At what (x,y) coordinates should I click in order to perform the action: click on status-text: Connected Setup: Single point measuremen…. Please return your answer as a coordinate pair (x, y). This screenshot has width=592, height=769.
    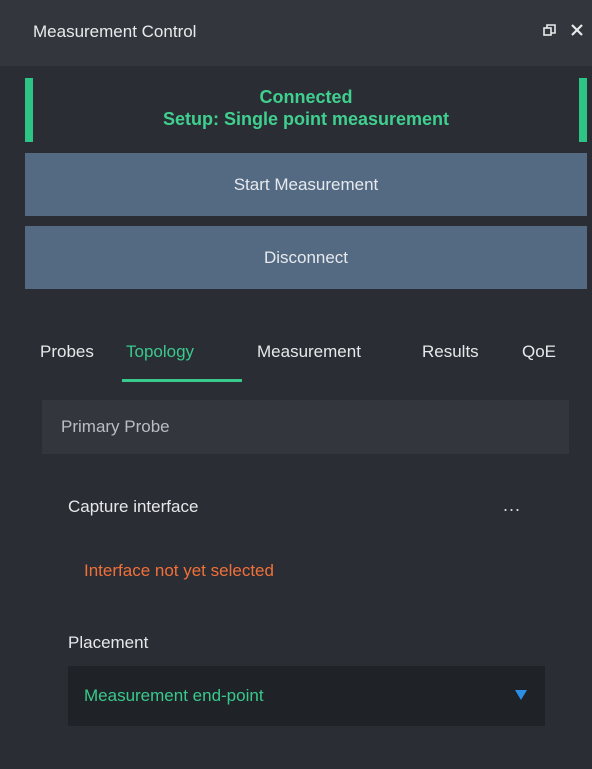
    Looking at the image, I should click on (306, 108).